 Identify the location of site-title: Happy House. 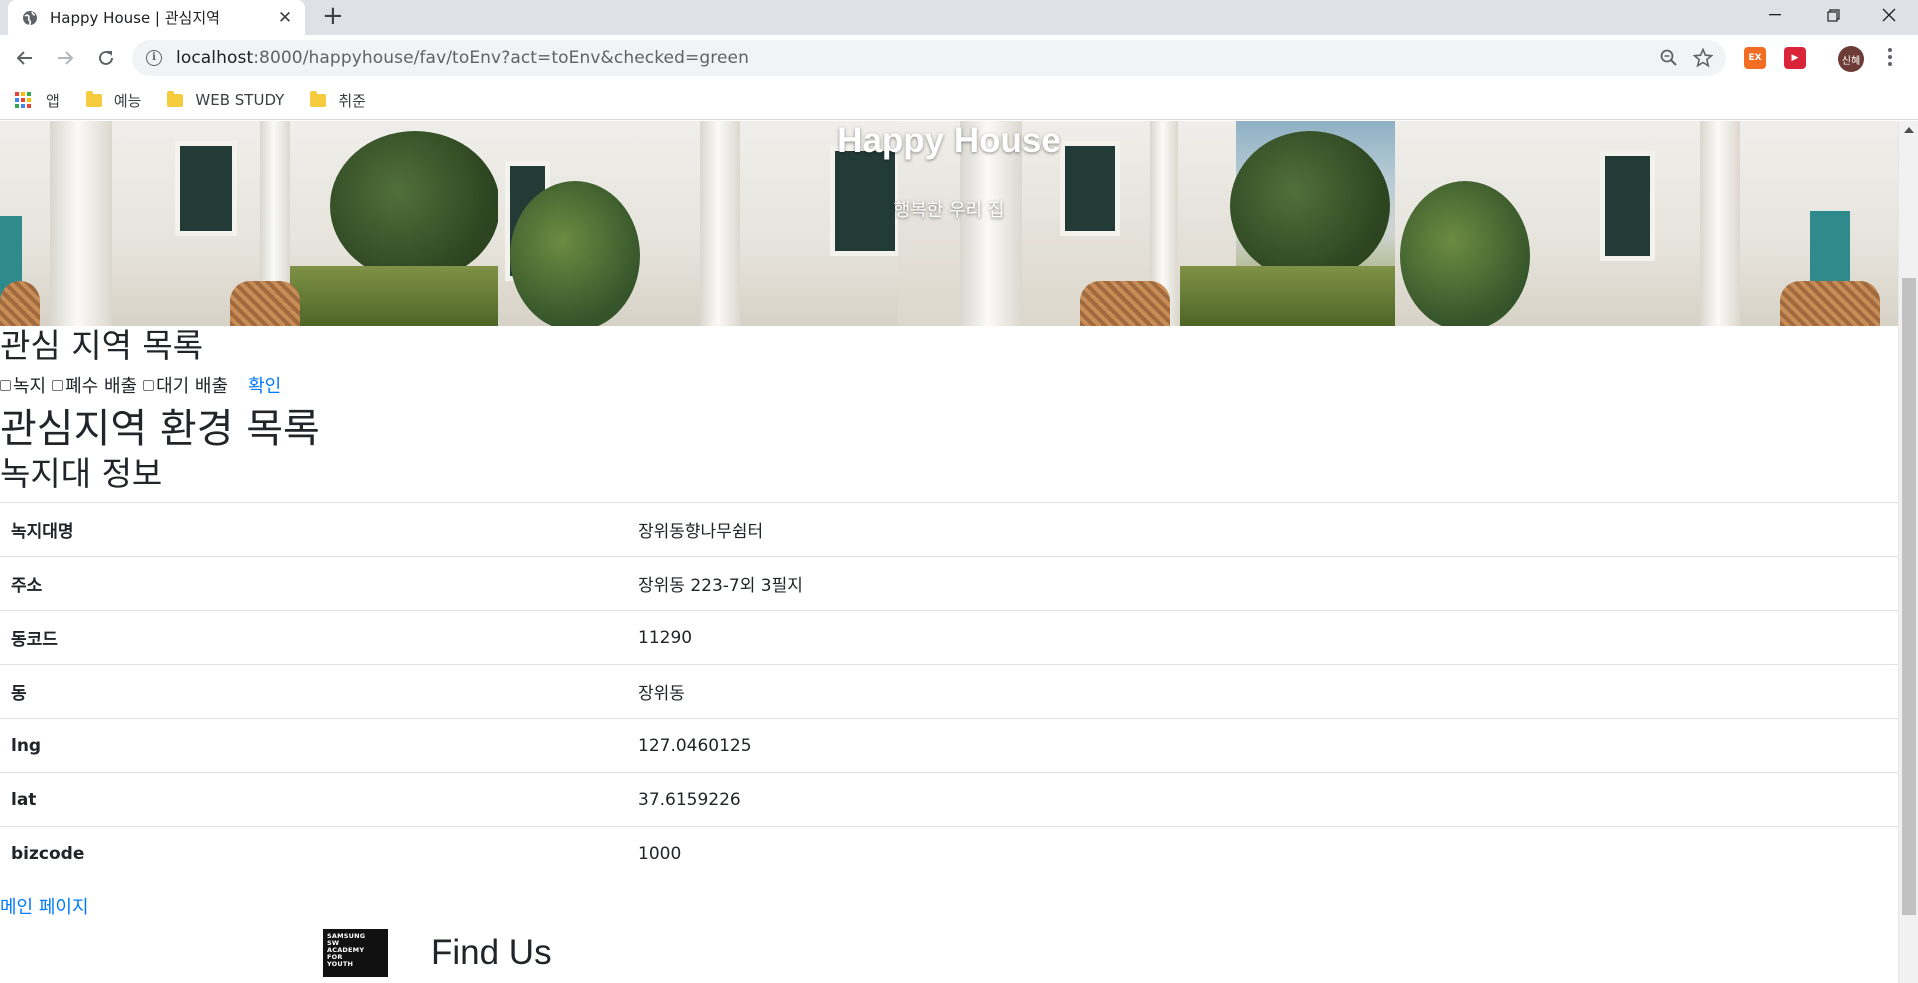
(949, 140).